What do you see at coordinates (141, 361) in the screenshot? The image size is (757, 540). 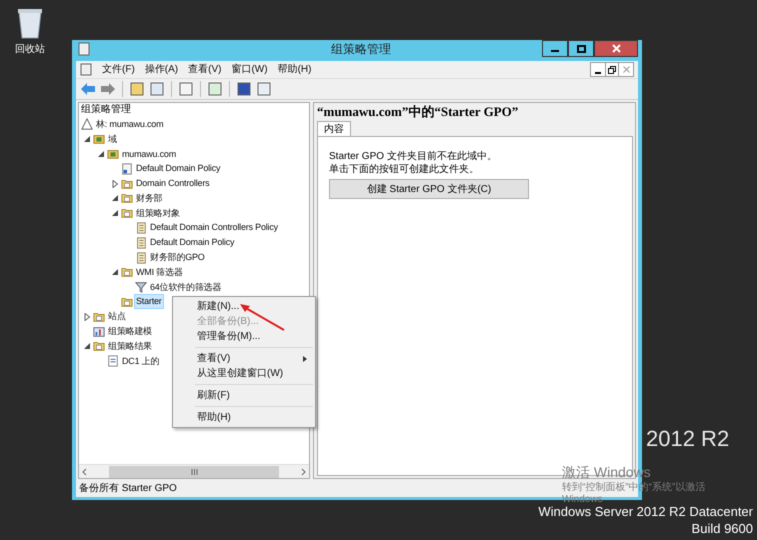 I see `tree-item: DC1 上的` at bounding box center [141, 361].